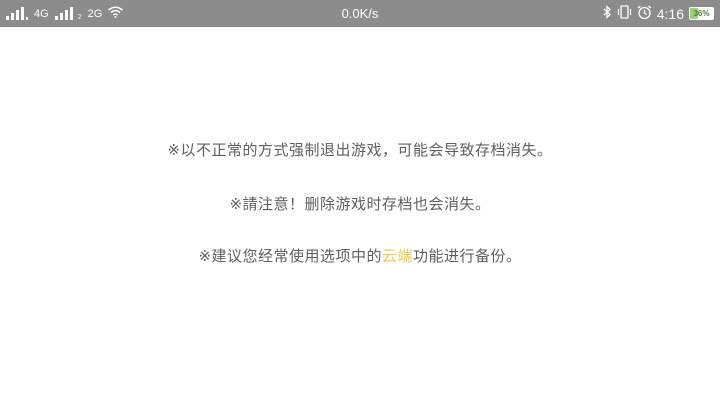  What do you see at coordinates (360, 204) in the screenshot?
I see `warning-line-delete-game: ※請注意！删除游戏时存档也会消失。` at bounding box center [360, 204].